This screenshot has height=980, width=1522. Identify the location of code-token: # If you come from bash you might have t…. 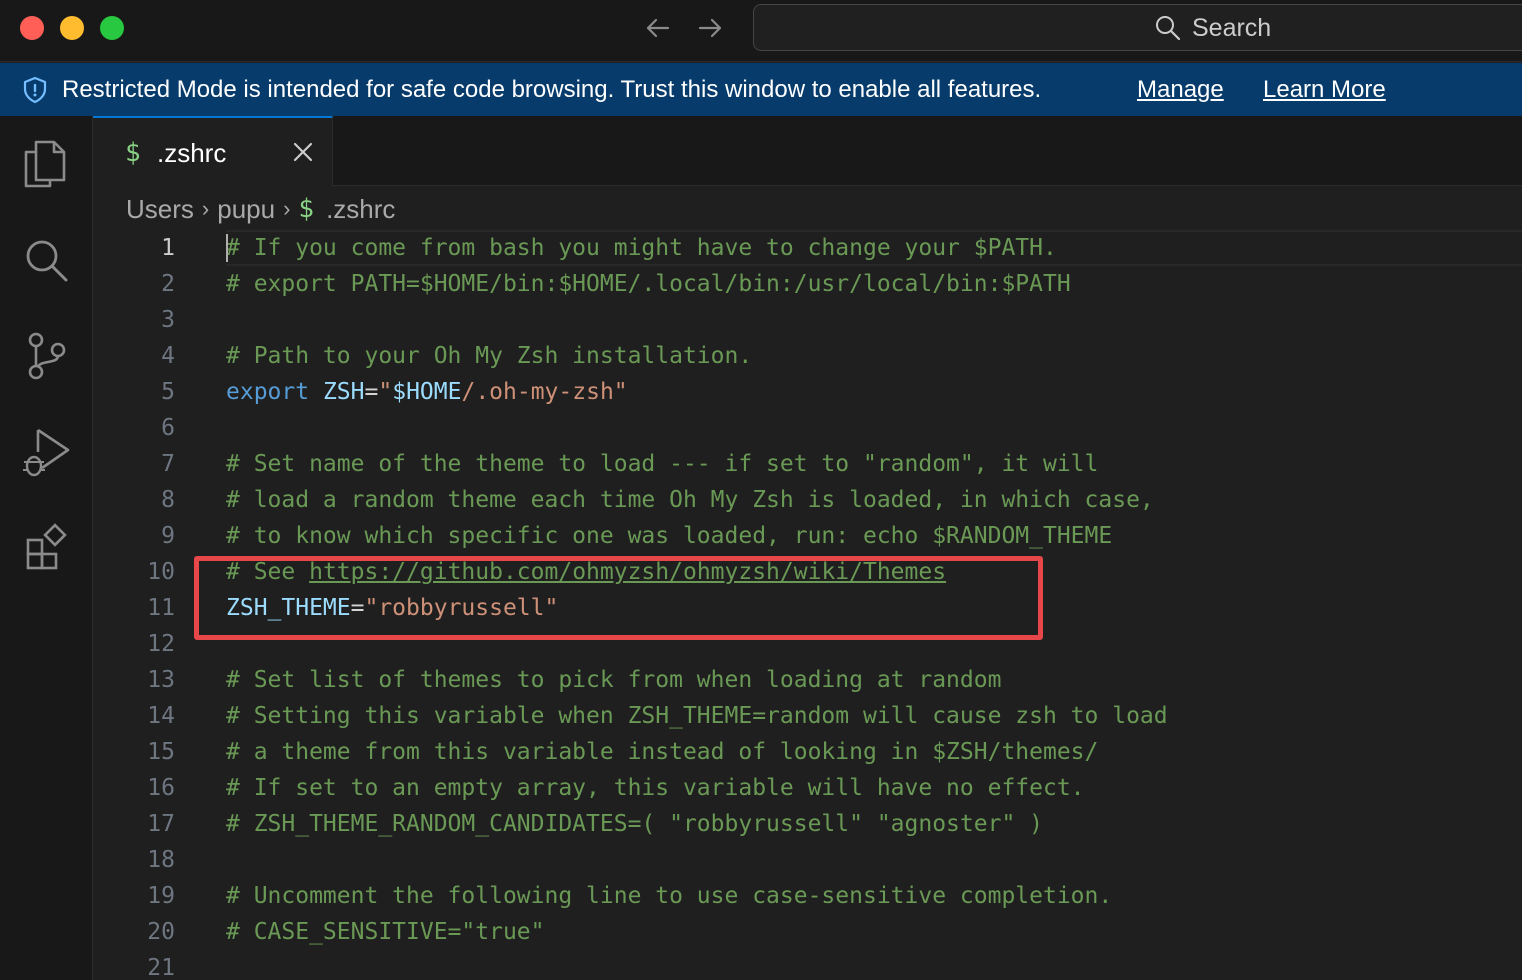
(641, 248).